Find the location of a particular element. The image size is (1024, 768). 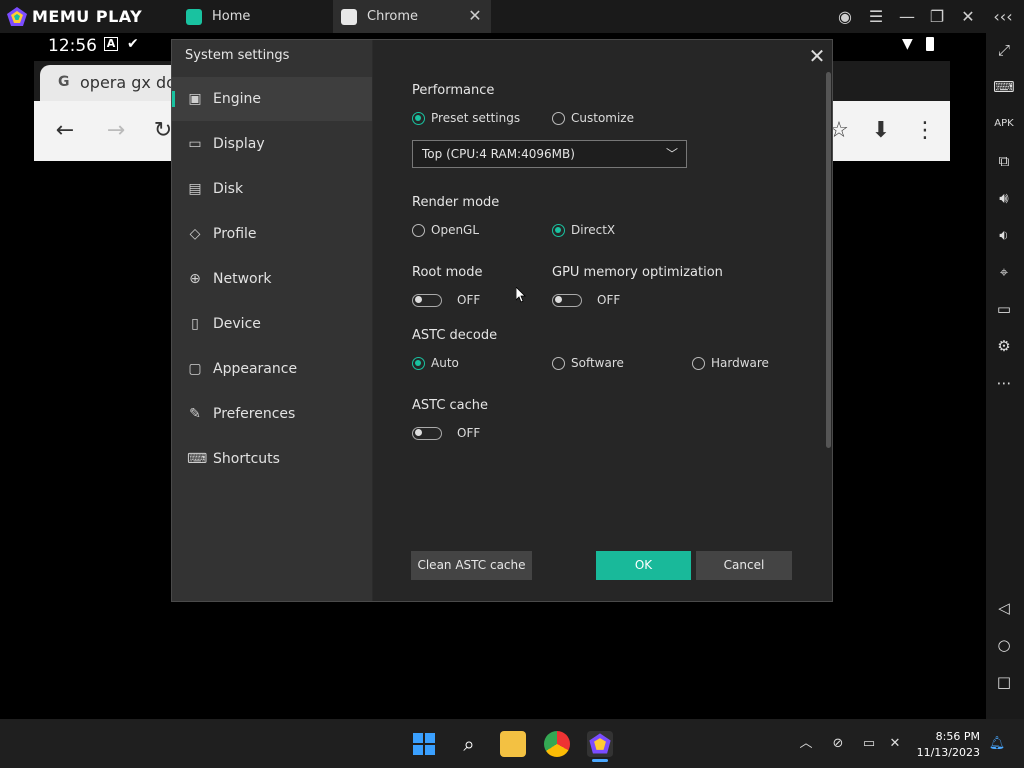

account-icon: ◉ is located at coordinates (845, 17).